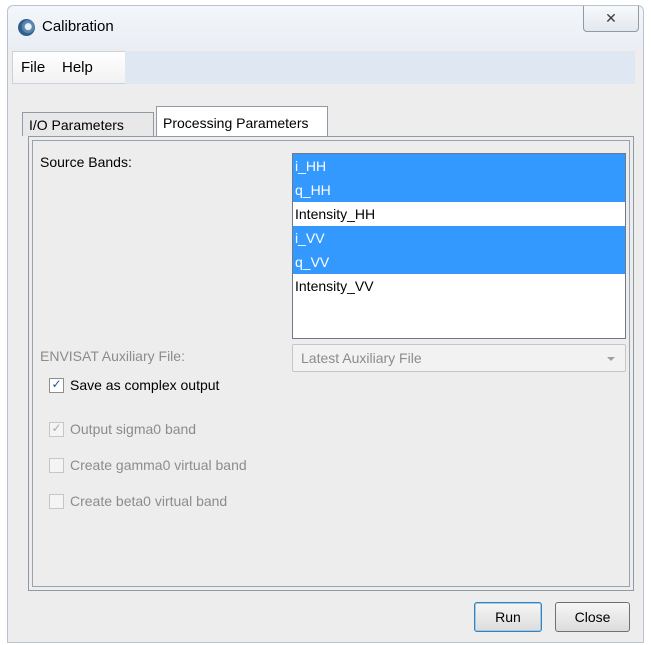 The height and width of the screenshot is (645, 651). I want to click on band-list-item: Intensity_HH, so click(459, 214).